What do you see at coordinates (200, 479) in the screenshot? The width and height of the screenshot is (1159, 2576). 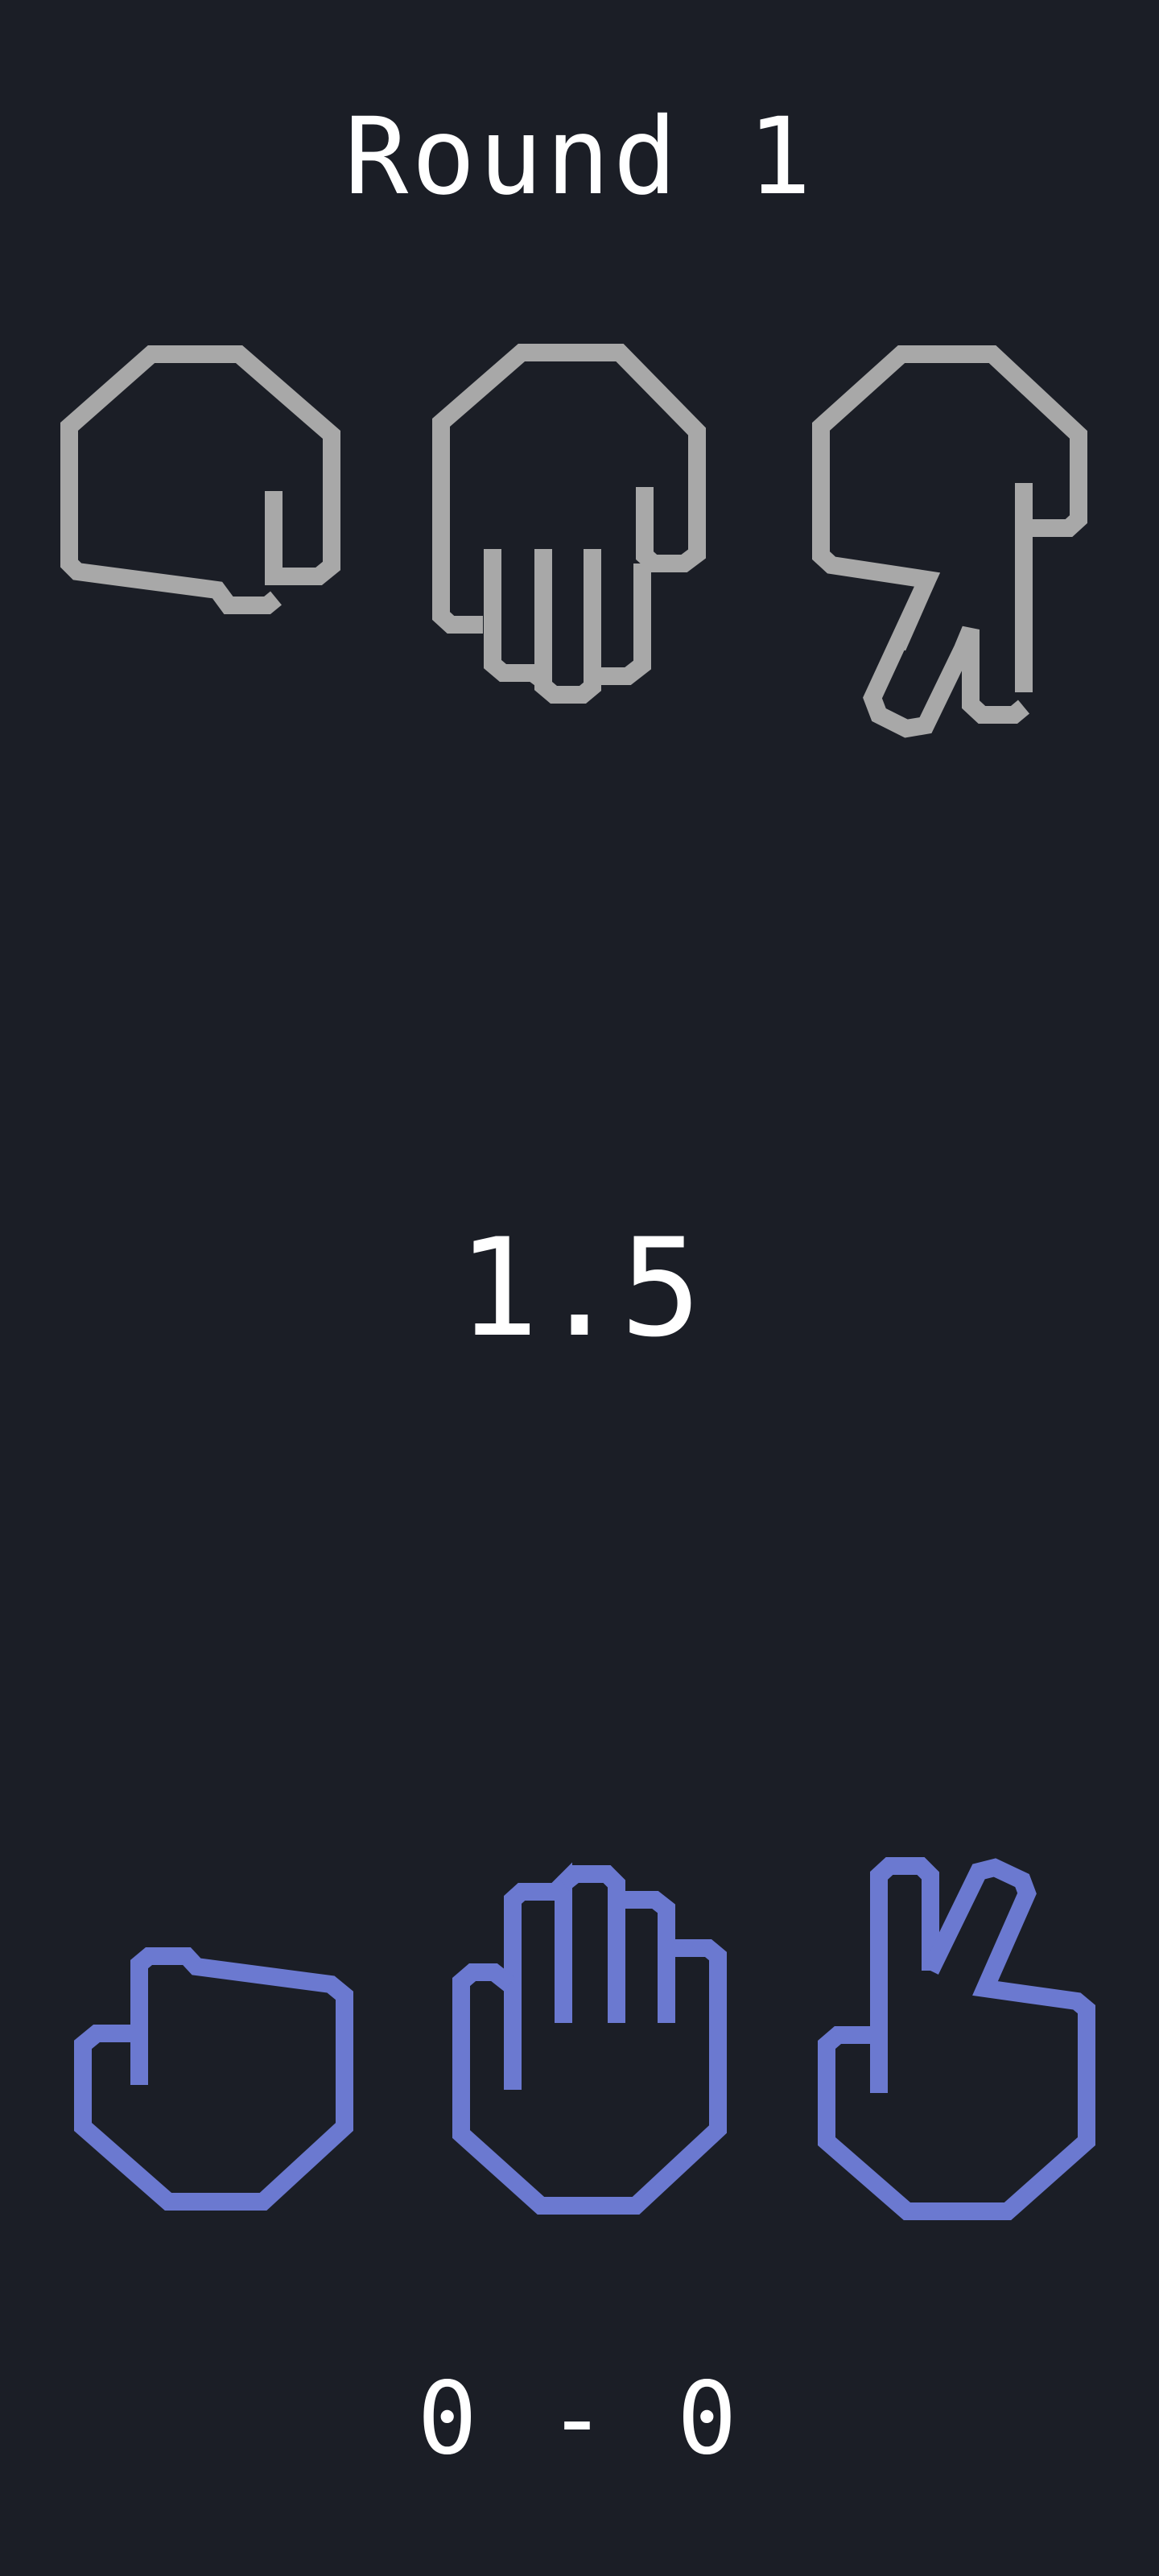 I see `opponent-rock-hand-icon` at bounding box center [200, 479].